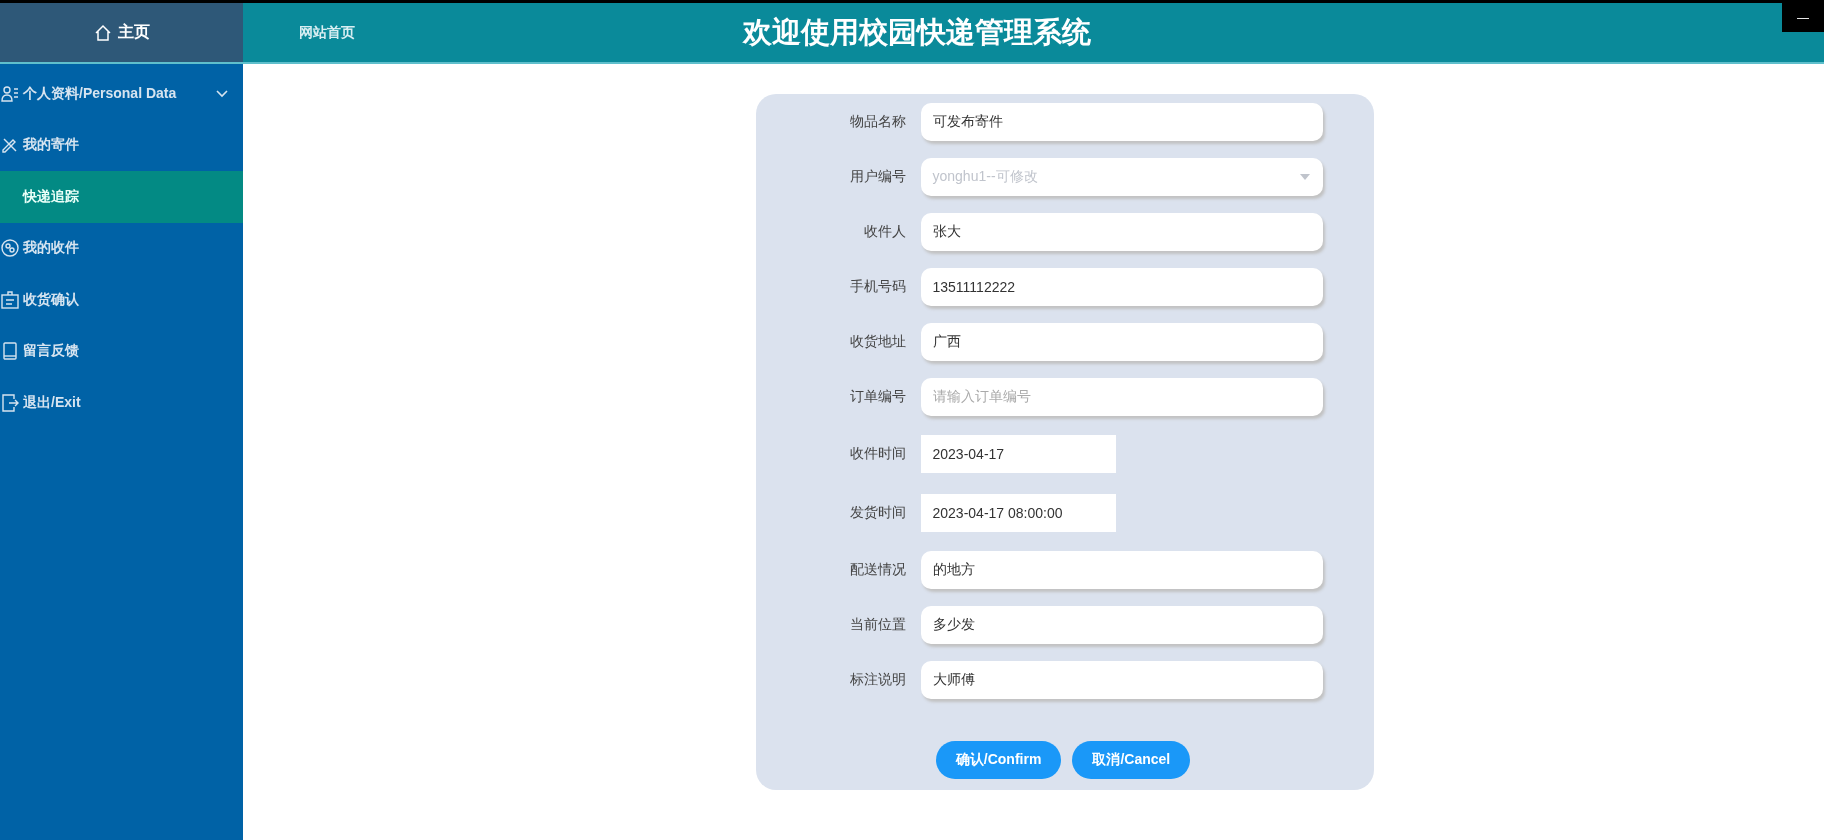  Describe the element at coordinates (998, 760) in the screenshot. I see `confirm-button: 确认/Confirm` at that location.